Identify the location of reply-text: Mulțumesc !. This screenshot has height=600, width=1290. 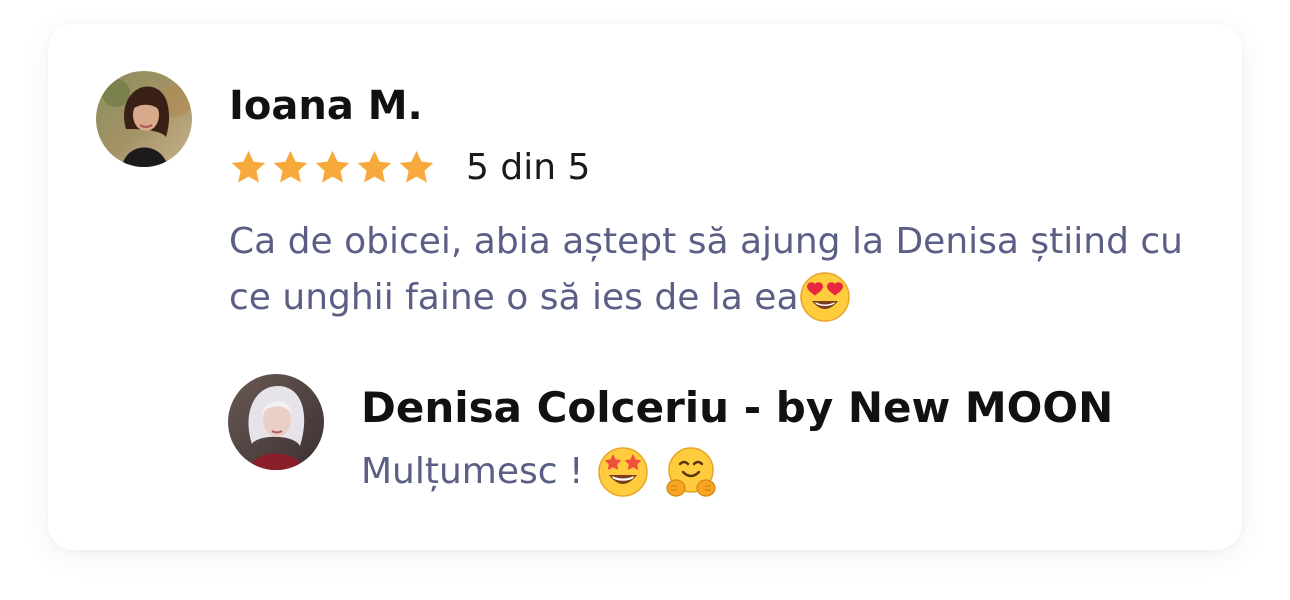
(539, 472).